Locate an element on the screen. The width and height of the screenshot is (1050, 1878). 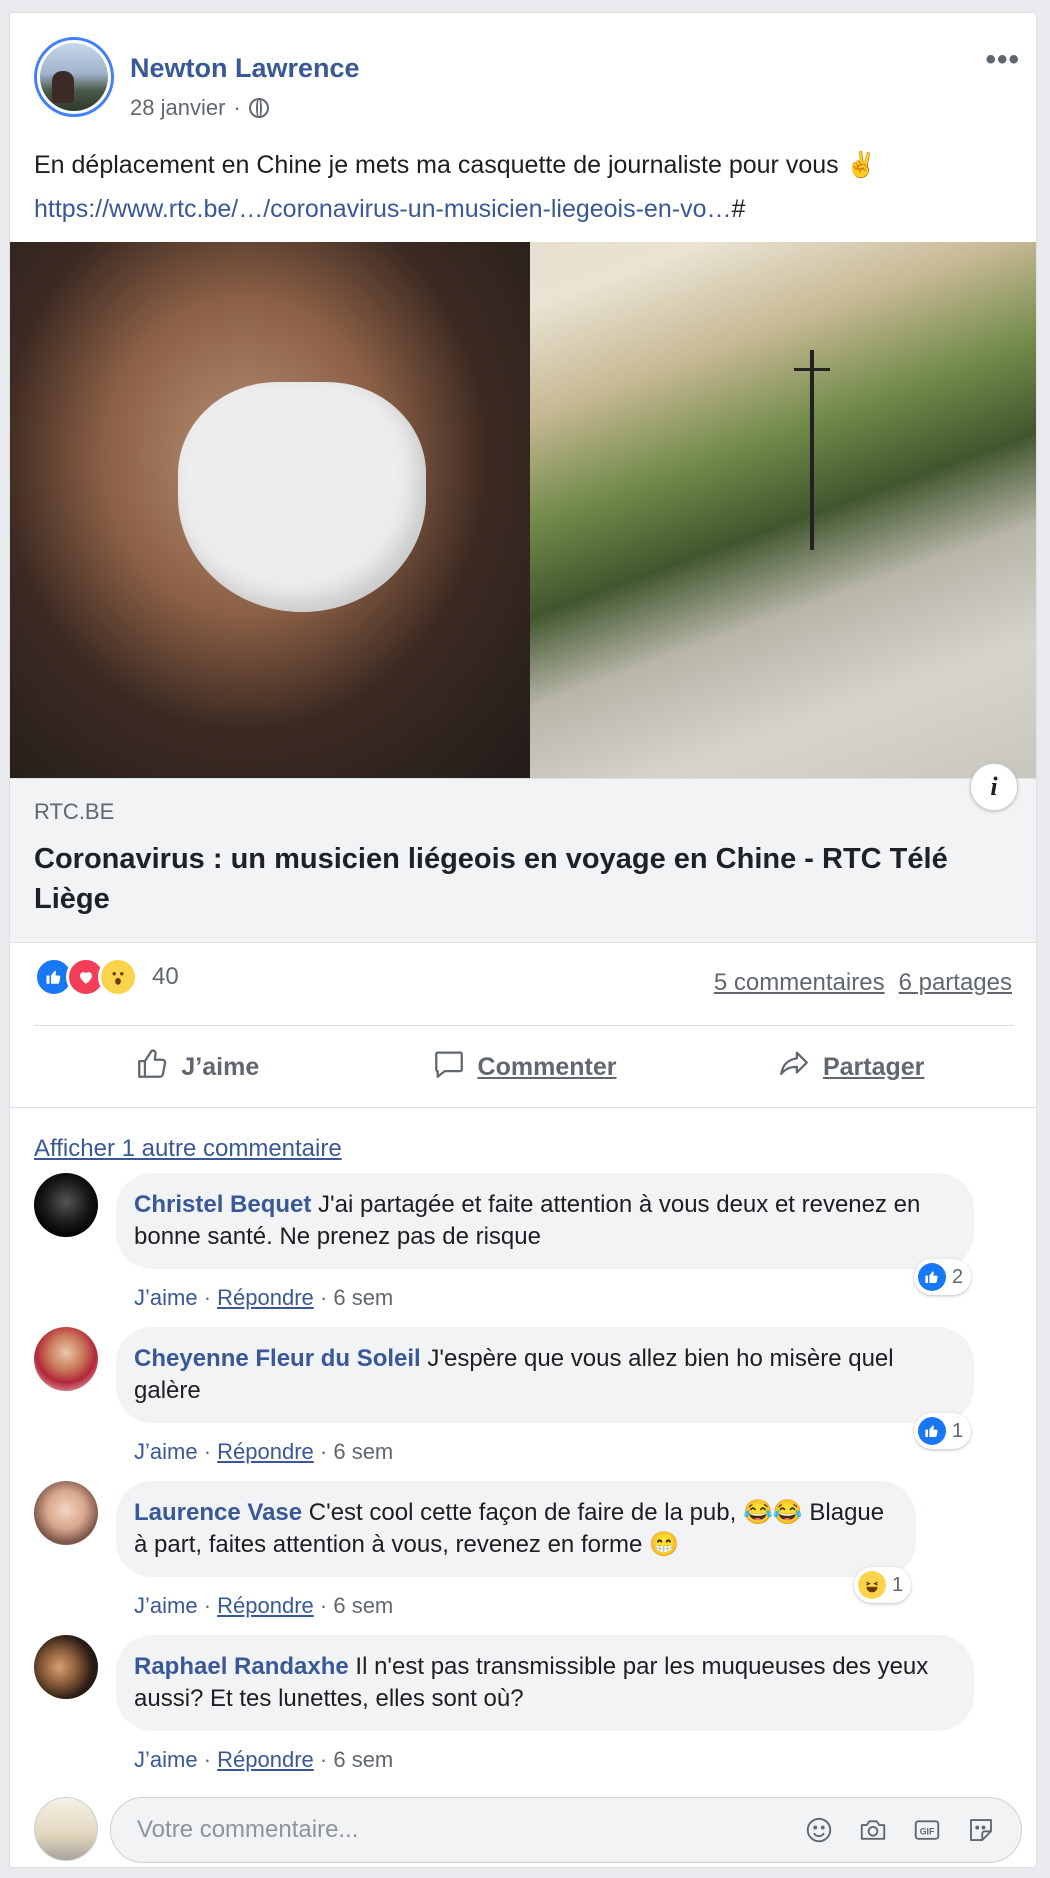
info-icon: i is located at coordinates (994, 787).